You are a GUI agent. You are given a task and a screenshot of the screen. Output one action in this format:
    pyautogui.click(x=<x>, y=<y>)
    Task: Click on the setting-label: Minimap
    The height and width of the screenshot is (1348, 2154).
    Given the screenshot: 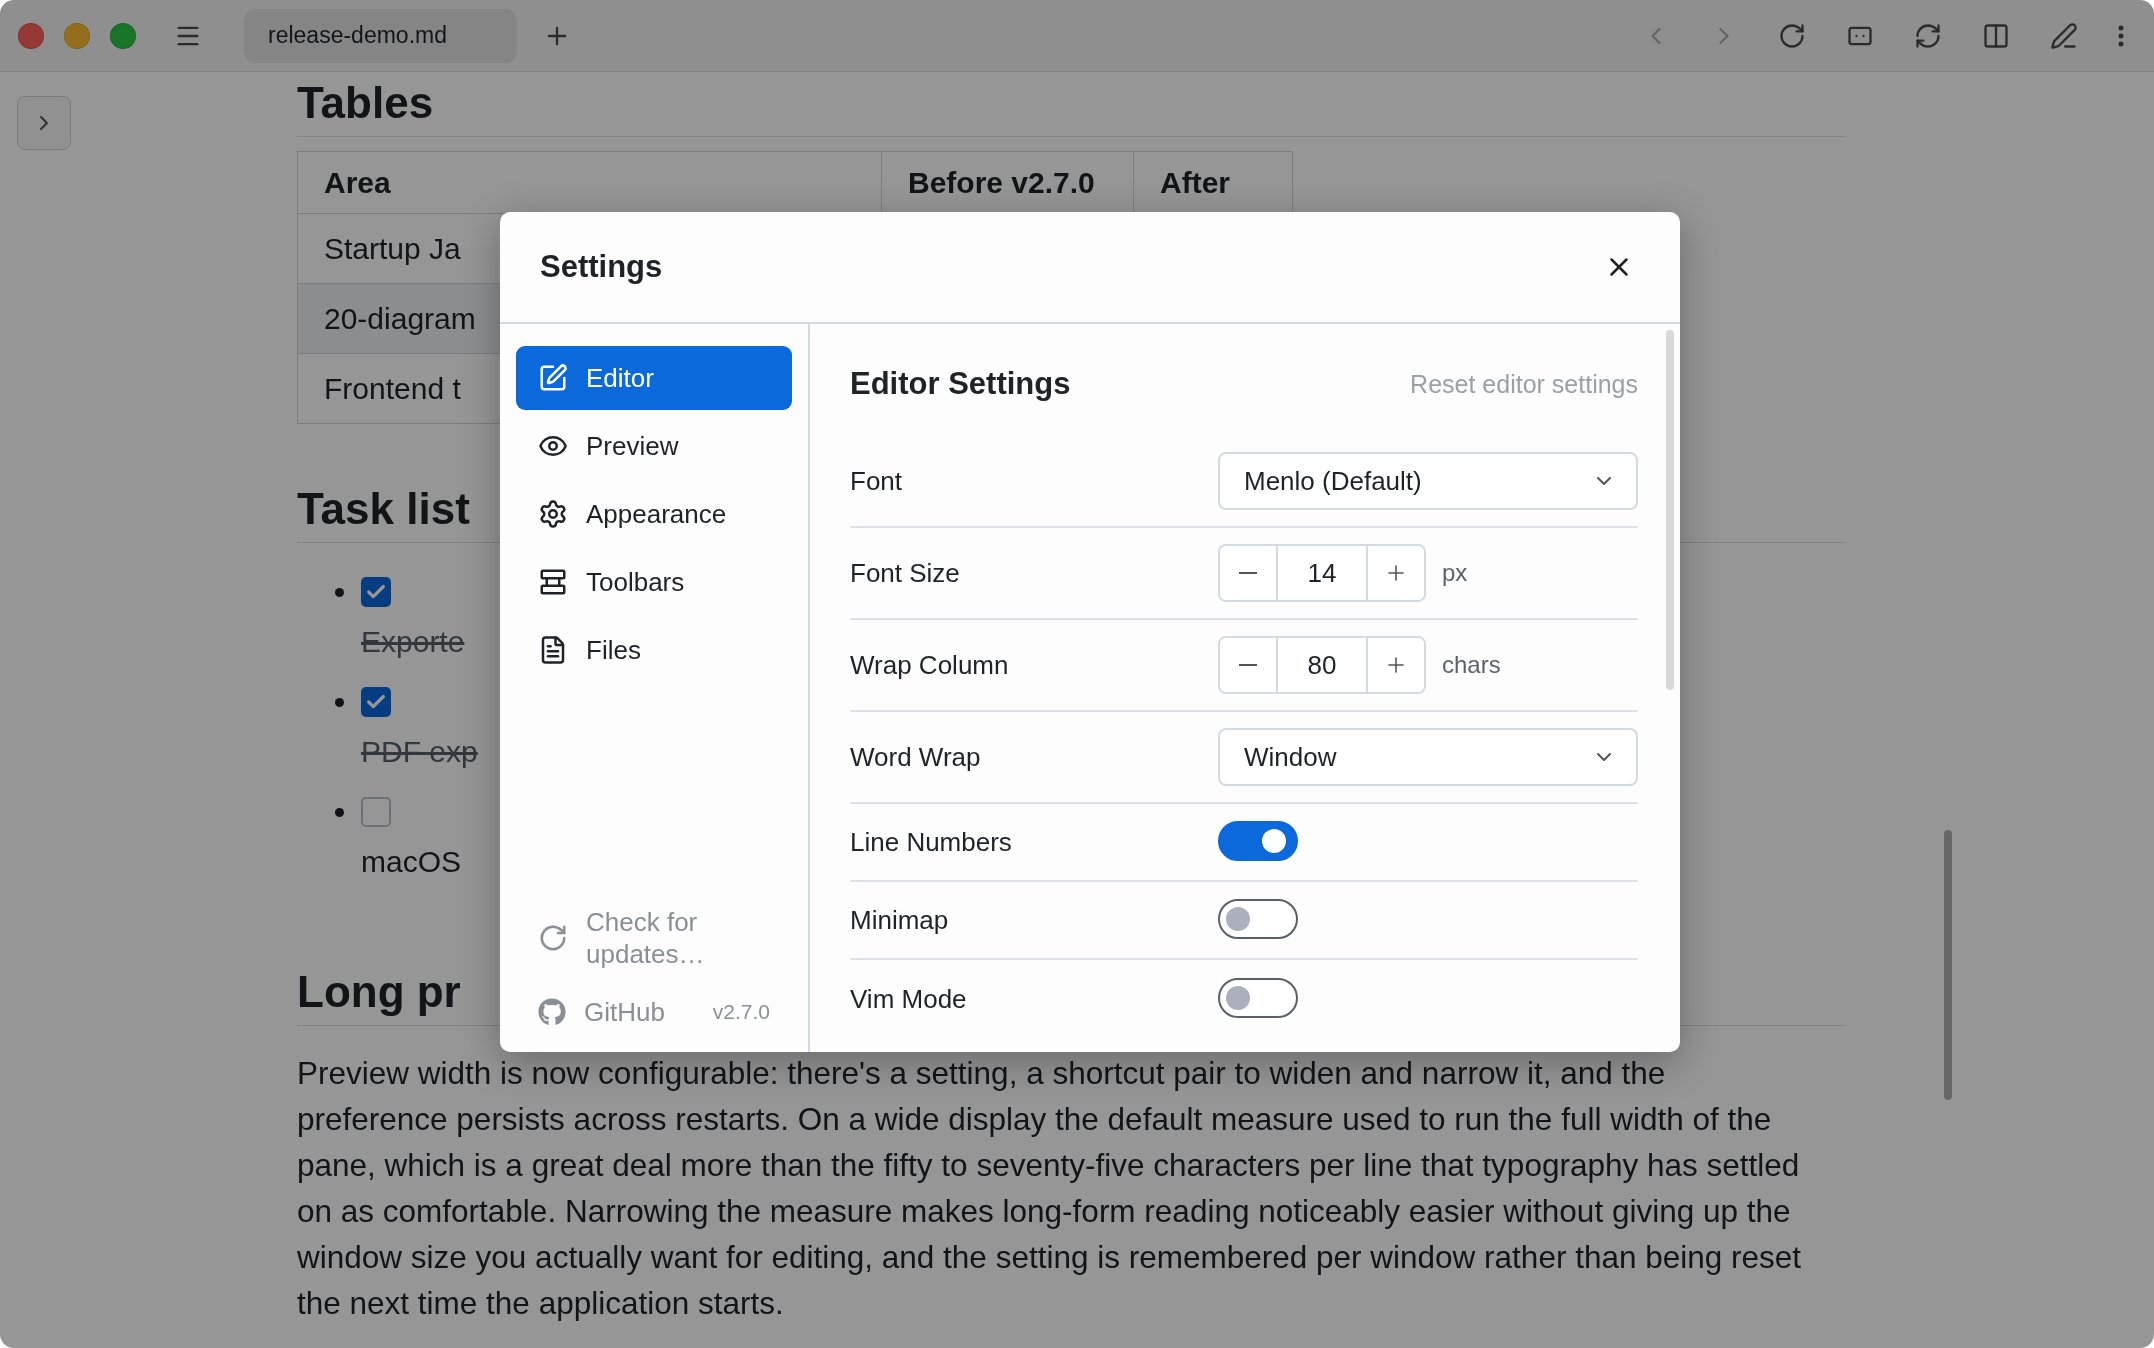 What is the action you would take?
    pyautogui.click(x=900, y=920)
    